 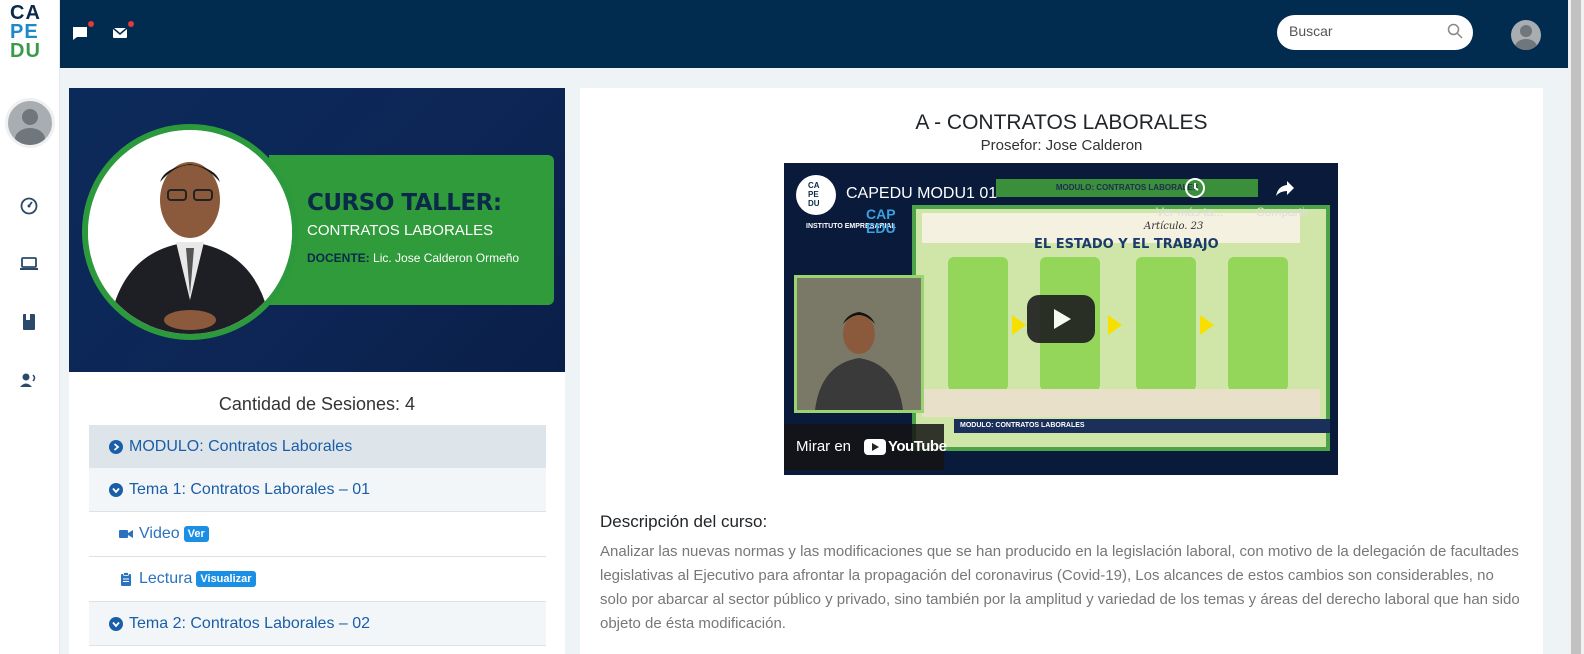 I want to click on support-icon, so click(x=29, y=380).